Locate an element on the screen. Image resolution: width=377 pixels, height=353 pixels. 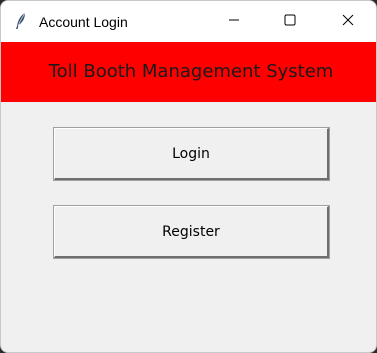
maximize-button is located at coordinates (290, 21).